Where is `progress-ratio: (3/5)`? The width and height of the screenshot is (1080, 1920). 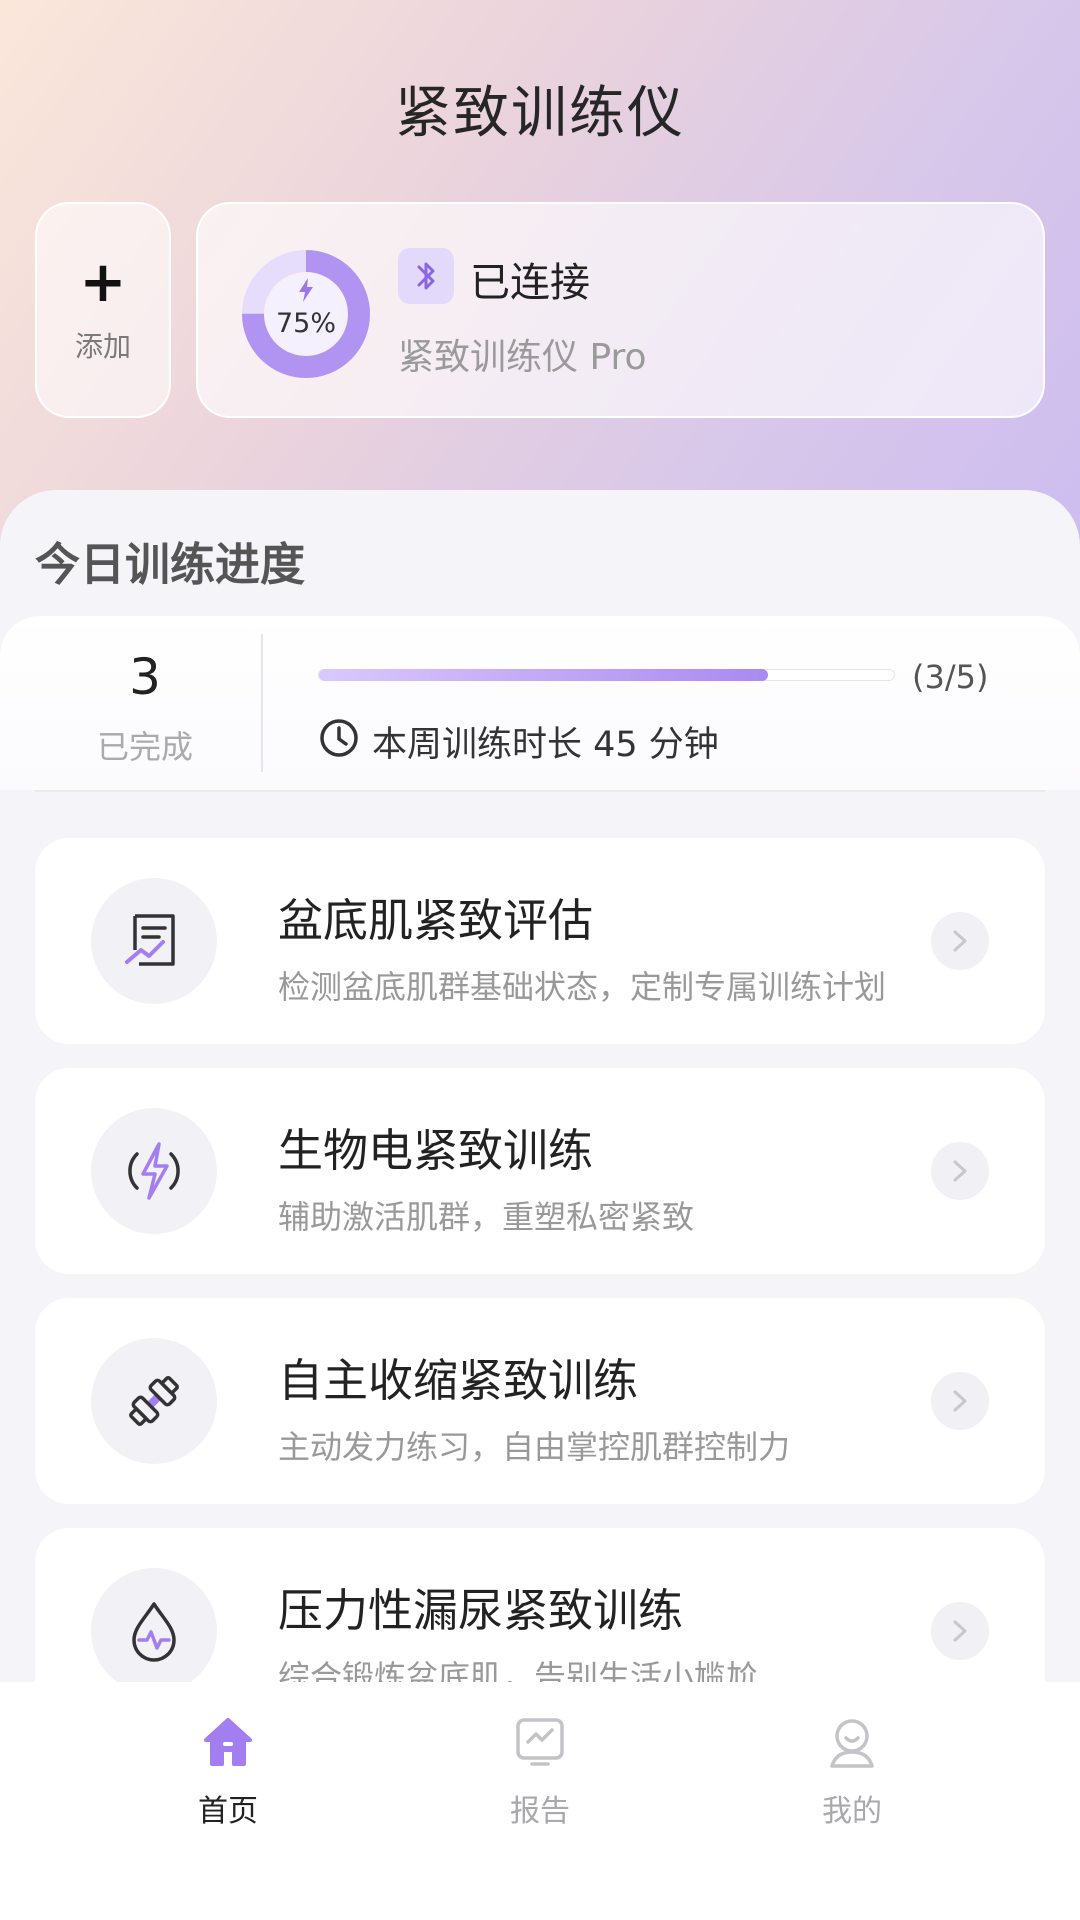 progress-ratio: (3/5) is located at coordinates (950, 677).